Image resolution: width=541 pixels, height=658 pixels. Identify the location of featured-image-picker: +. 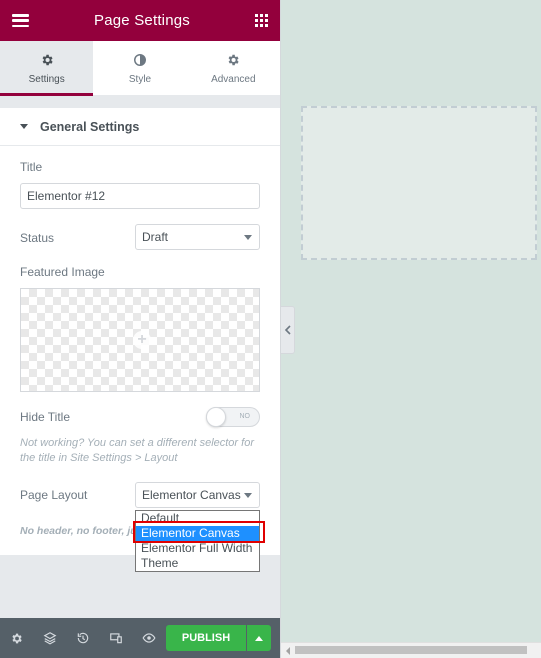
(140, 340).